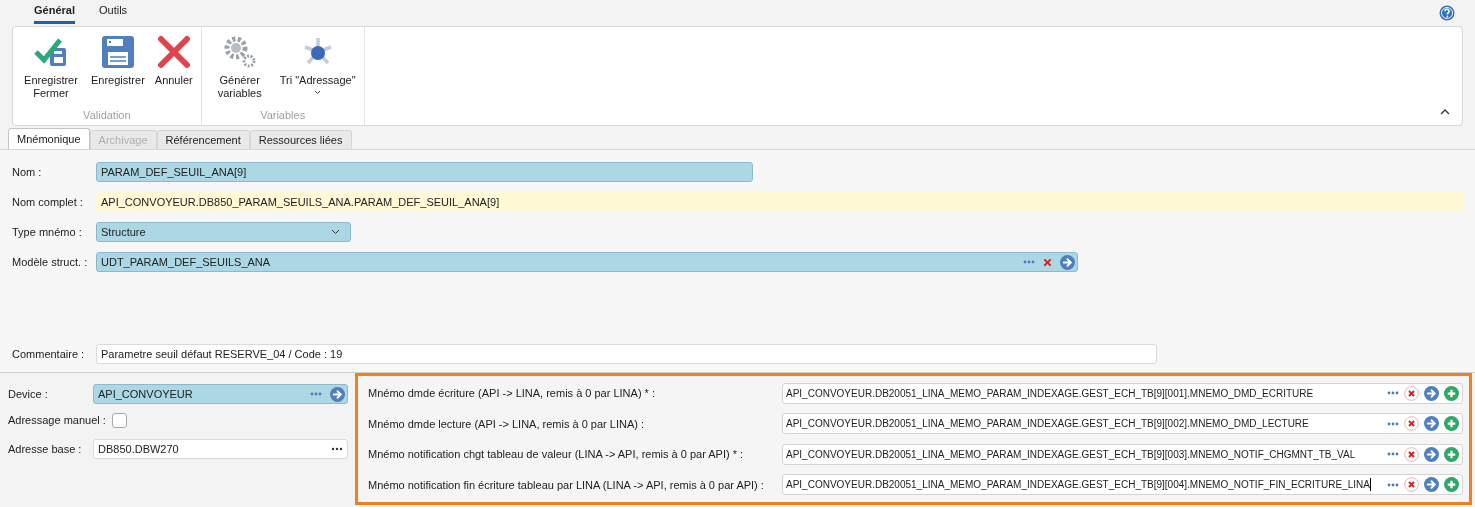  I want to click on name-field: PARAM_DEF_SEUIL_ANA[9], so click(424, 172).